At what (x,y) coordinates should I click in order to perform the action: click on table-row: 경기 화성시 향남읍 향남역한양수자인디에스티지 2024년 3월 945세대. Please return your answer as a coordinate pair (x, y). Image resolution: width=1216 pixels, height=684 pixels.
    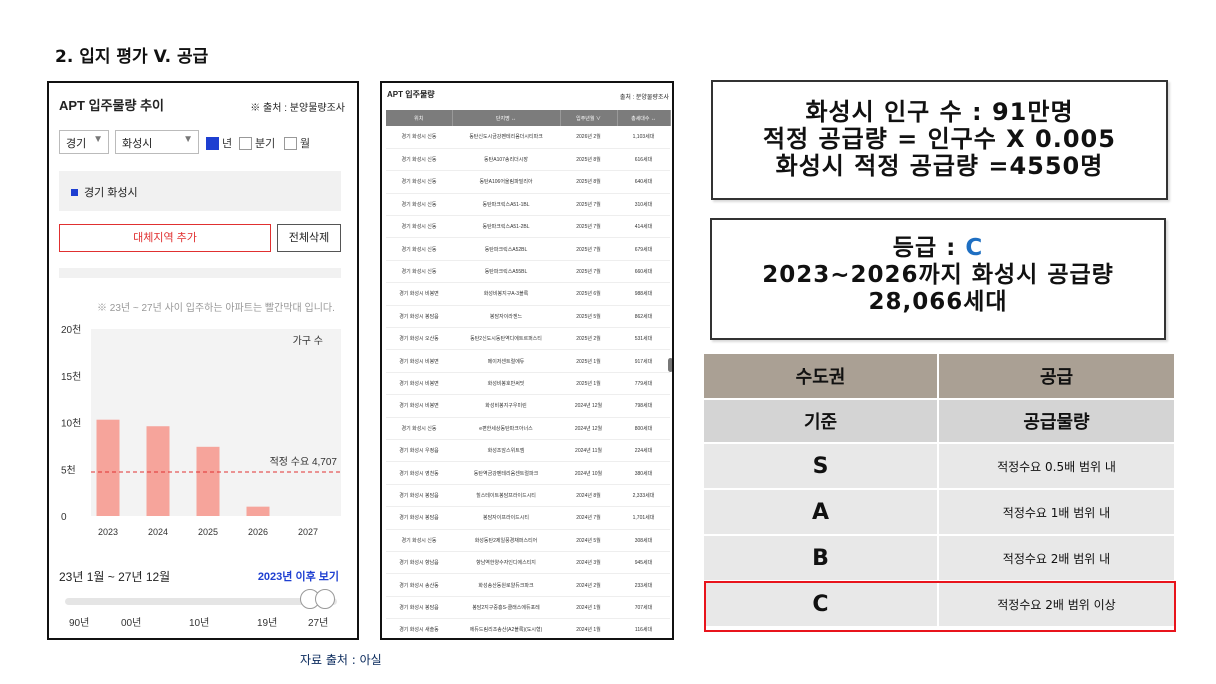
    Looking at the image, I should click on (528, 563).